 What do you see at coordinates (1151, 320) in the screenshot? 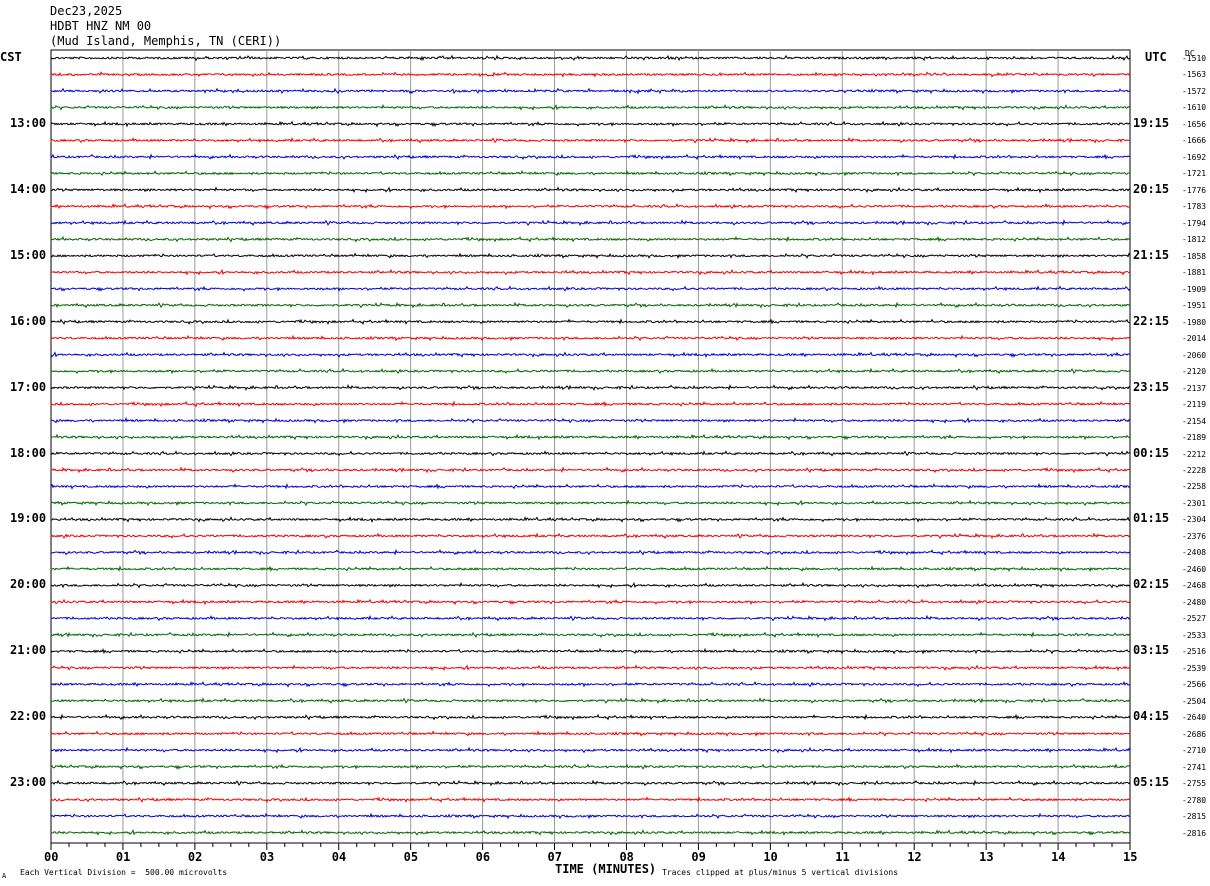
I see `right-hour-label: 22:15` at bounding box center [1151, 320].